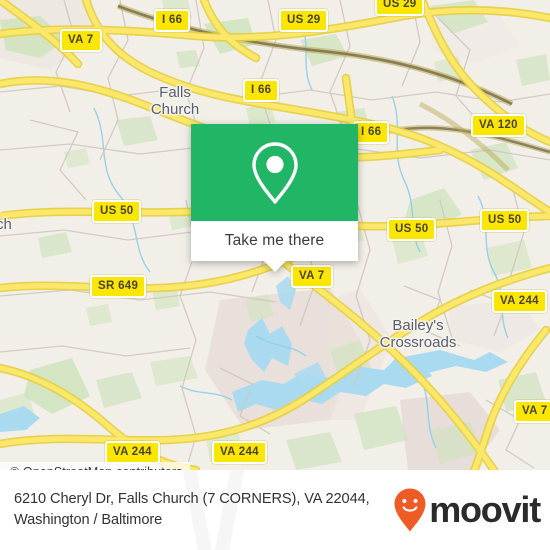  I want to click on moovit-smiley-pin-icon, so click(410, 510).